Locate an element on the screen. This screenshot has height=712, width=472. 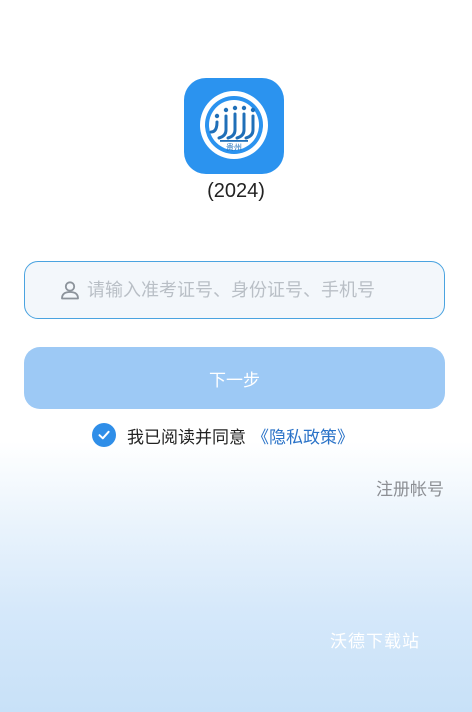
logo-text: 贵州 is located at coordinates (234, 147).